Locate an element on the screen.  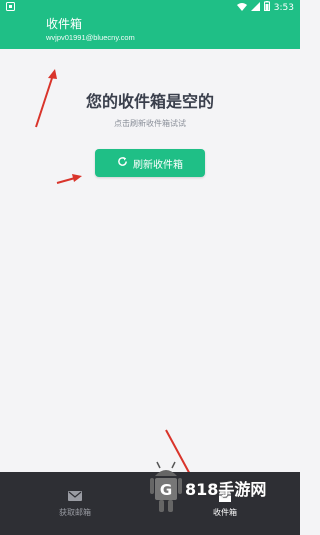
status-bar: 3:53 is located at coordinates (150, 7).